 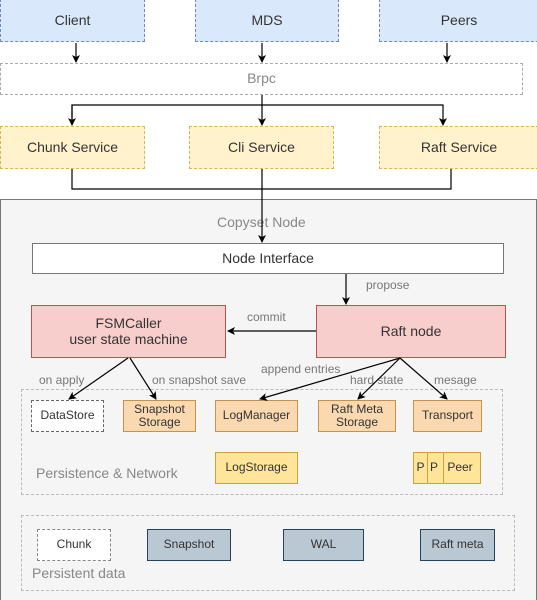 I want to click on arrow-on-snapshot-save, so click(x=143, y=378).